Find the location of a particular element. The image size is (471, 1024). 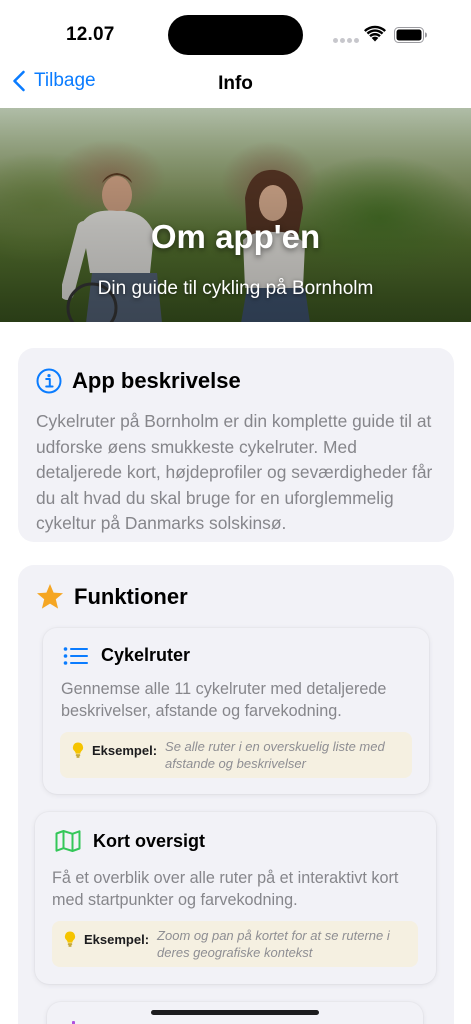

functions-header: Funktioner is located at coordinates (112, 596).